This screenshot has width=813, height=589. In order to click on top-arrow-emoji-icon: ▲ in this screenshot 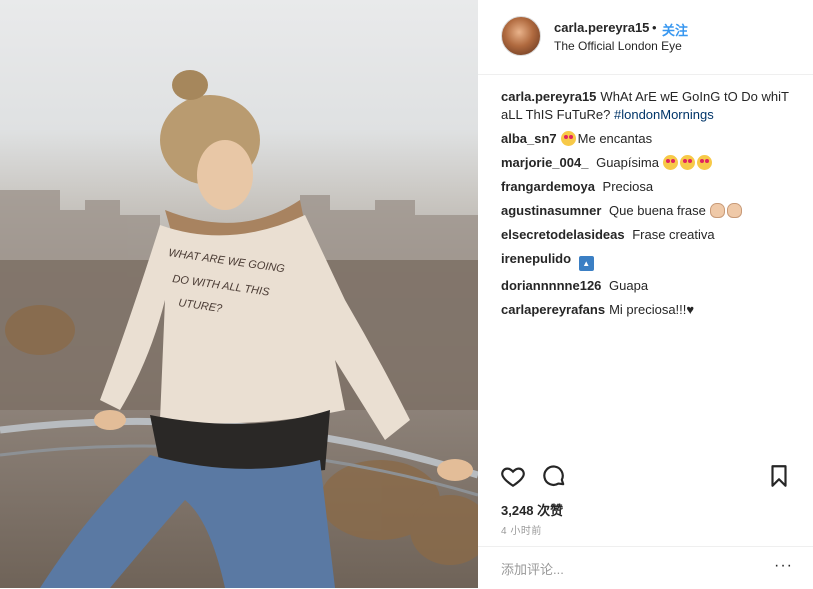, I will do `click(586, 263)`.